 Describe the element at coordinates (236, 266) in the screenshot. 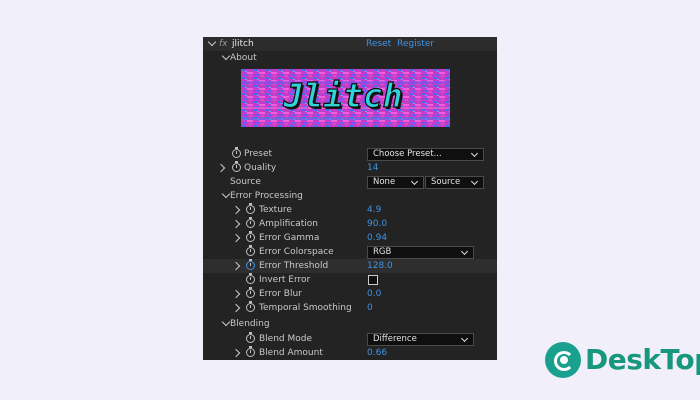

I see `expand-error-threshold-icon` at that location.